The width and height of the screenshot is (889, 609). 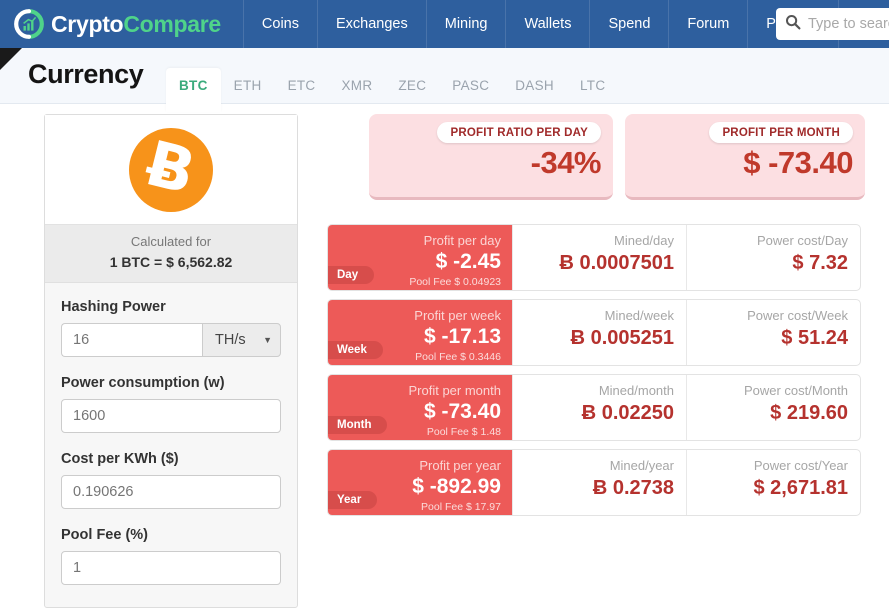 I want to click on mined-label-day: Mined/day, so click(x=644, y=240).